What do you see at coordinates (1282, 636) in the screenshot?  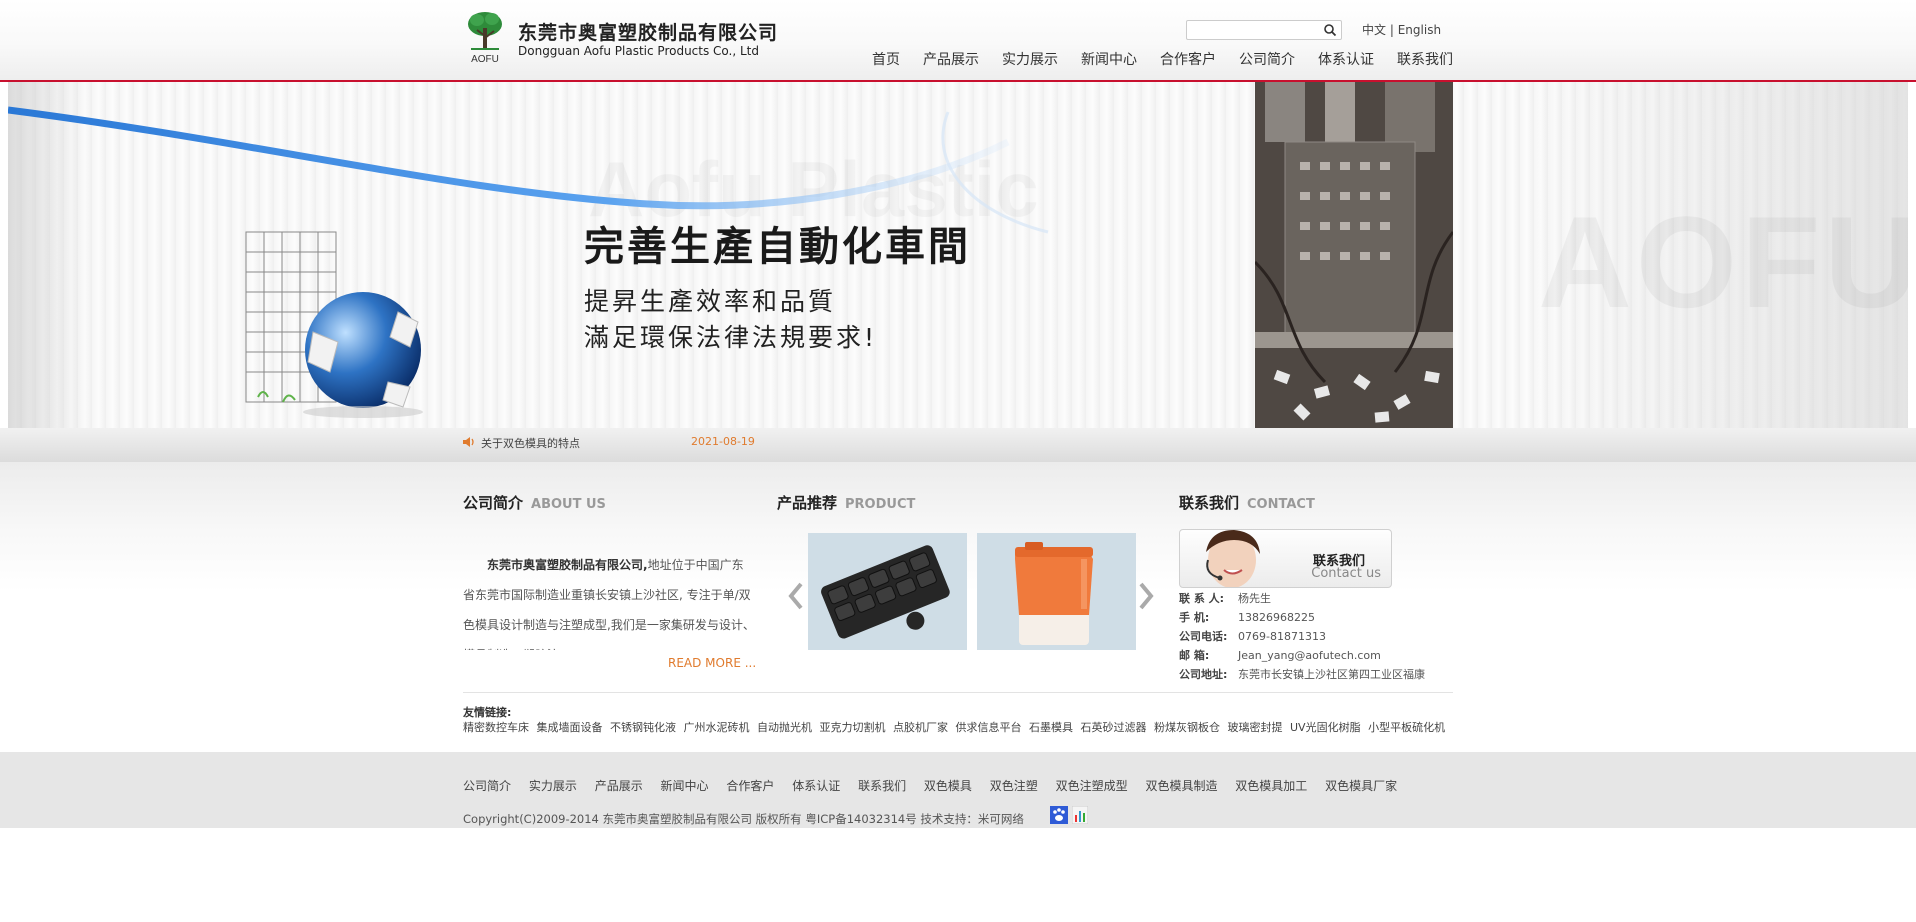 I see `contact-value: 0769-81871313` at bounding box center [1282, 636].